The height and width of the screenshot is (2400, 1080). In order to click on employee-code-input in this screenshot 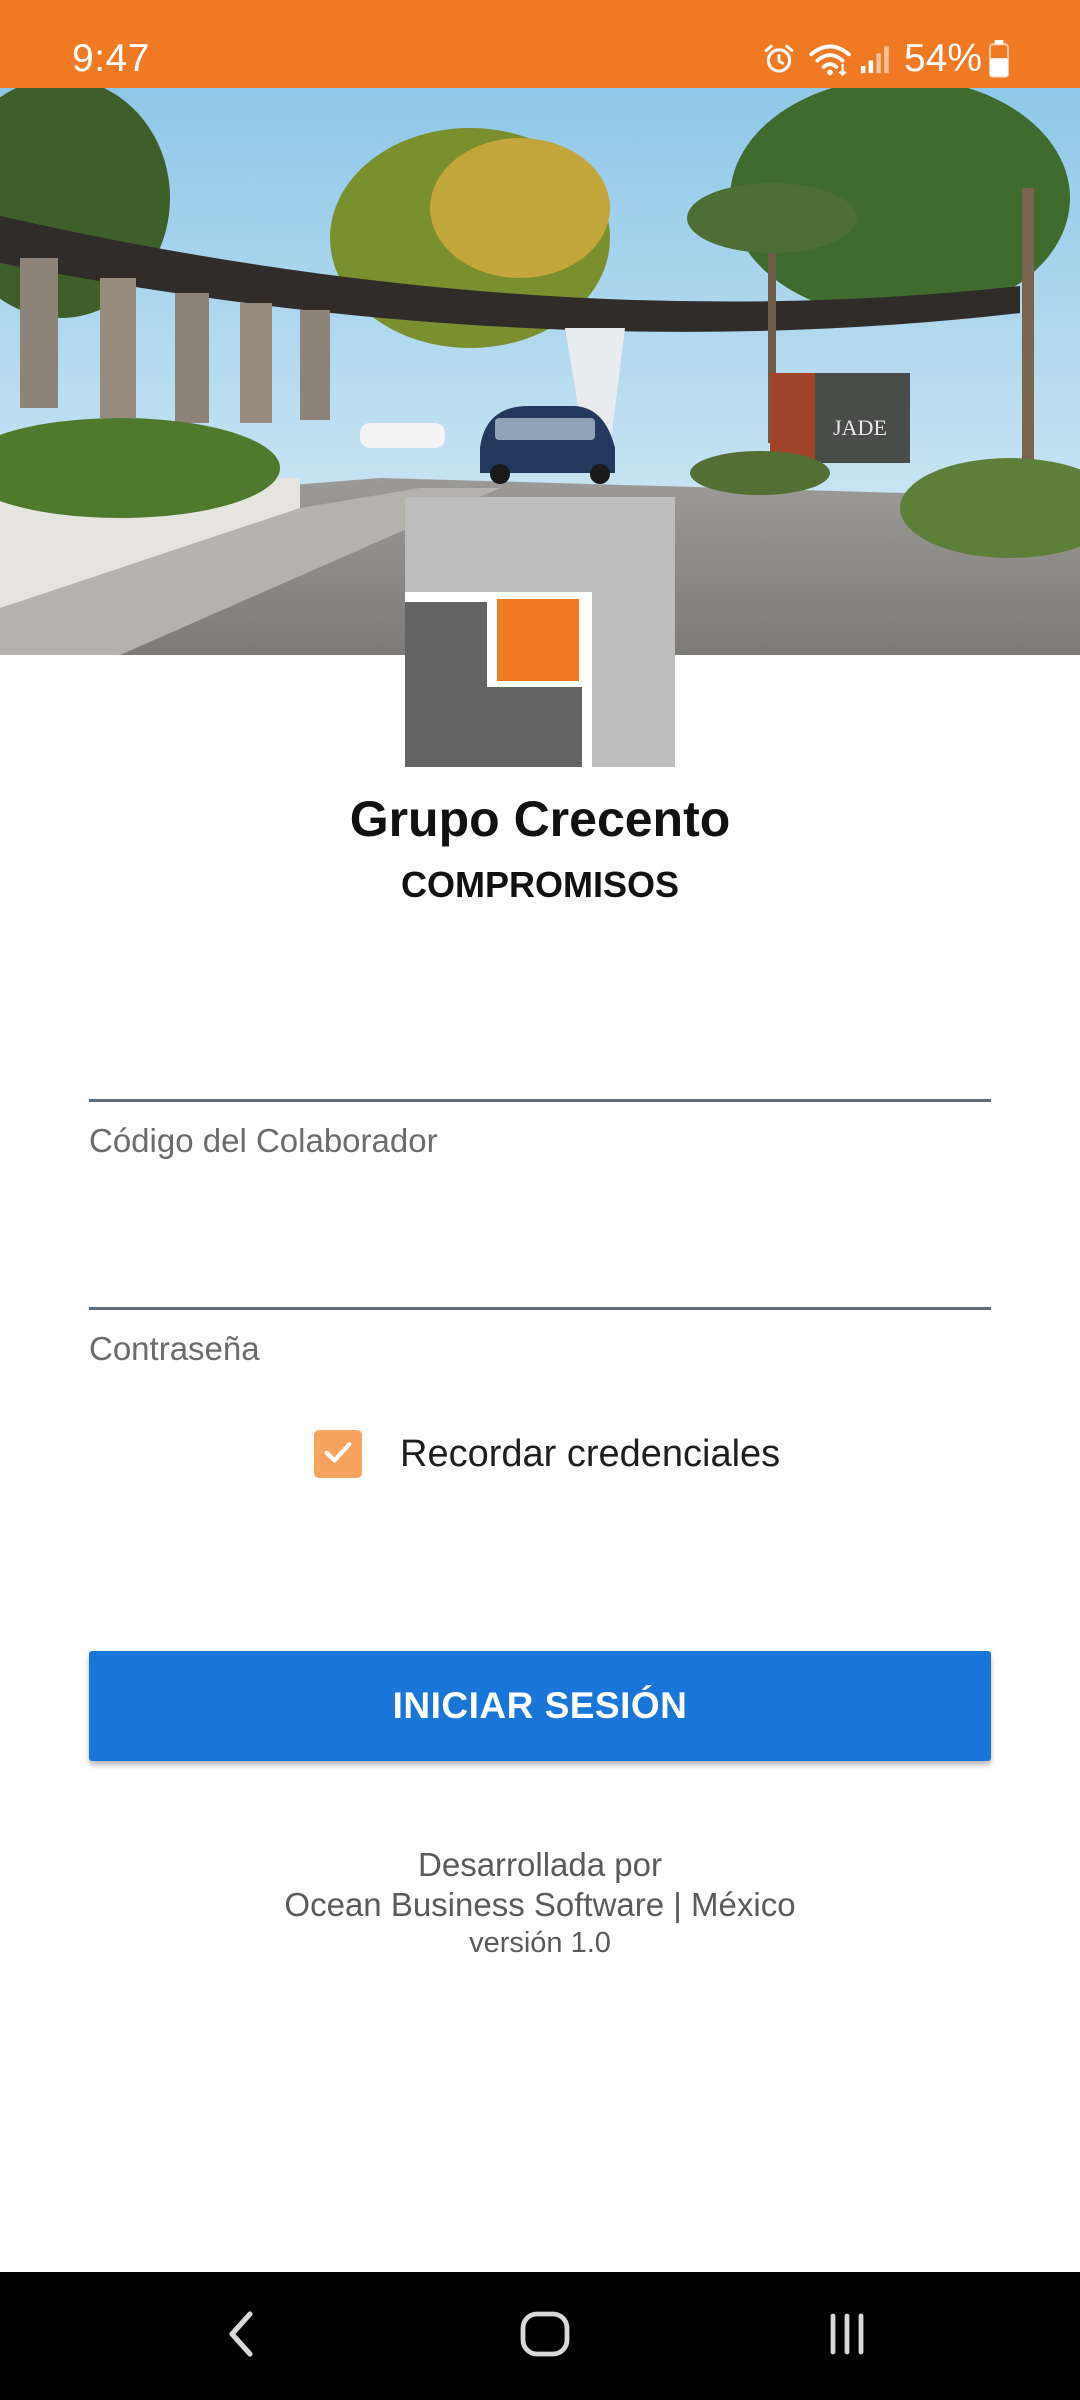, I will do `click(540, 1057)`.